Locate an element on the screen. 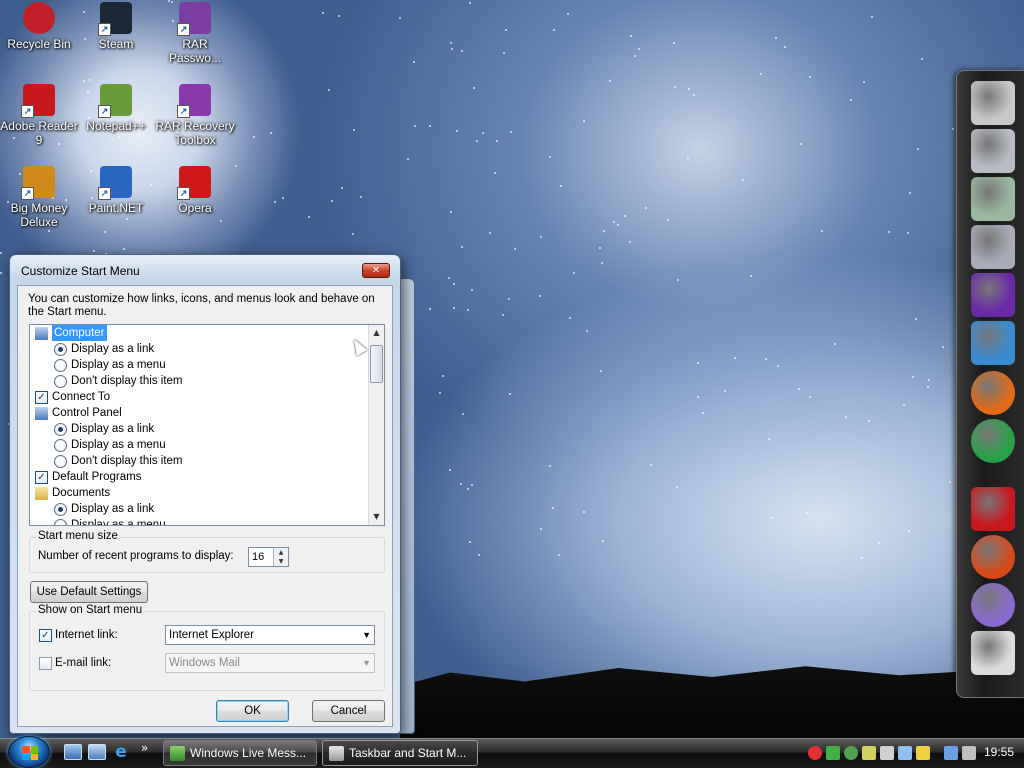 This screenshot has height=768, width=1024. desktop-icon: Recycle Bin is located at coordinates (39, 26).